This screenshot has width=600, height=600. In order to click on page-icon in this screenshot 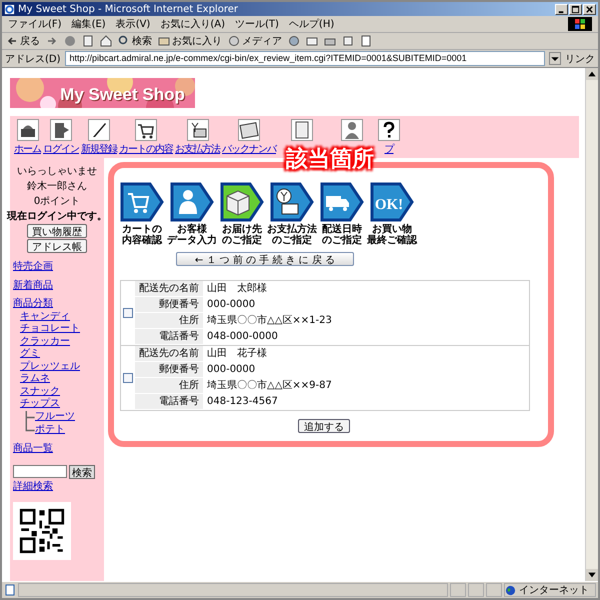, I will do `click(10, 590)`.